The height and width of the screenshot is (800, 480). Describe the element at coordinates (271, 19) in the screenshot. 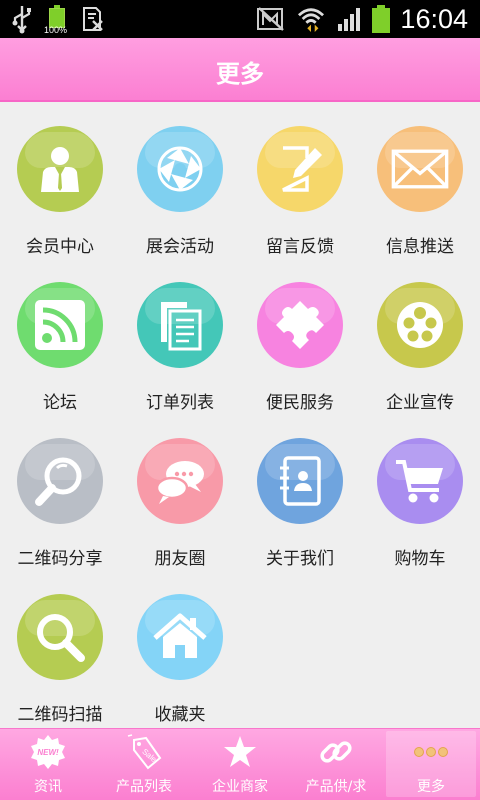

I see `mute-icon` at that location.